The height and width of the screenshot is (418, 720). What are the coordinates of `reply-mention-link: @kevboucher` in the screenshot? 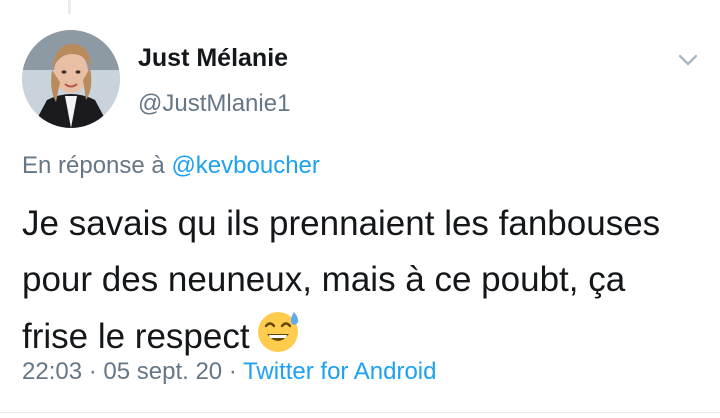 It's located at (245, 165).